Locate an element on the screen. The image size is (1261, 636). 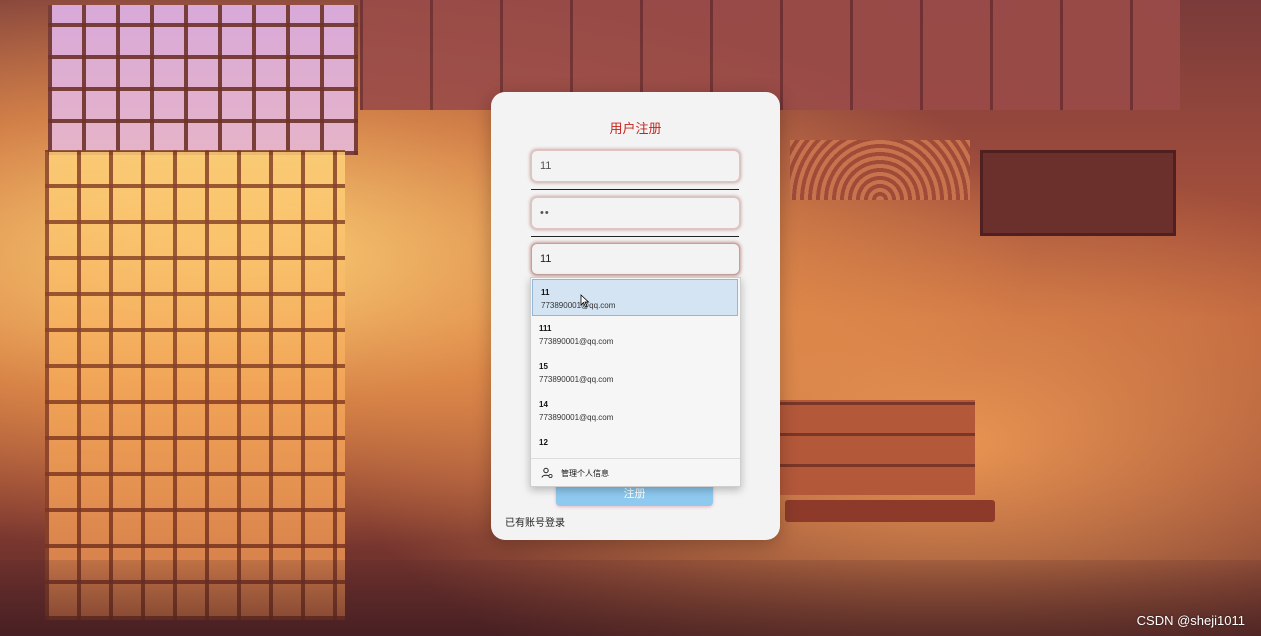
suggestion-name: 14 is located at coordinates (543, 404).